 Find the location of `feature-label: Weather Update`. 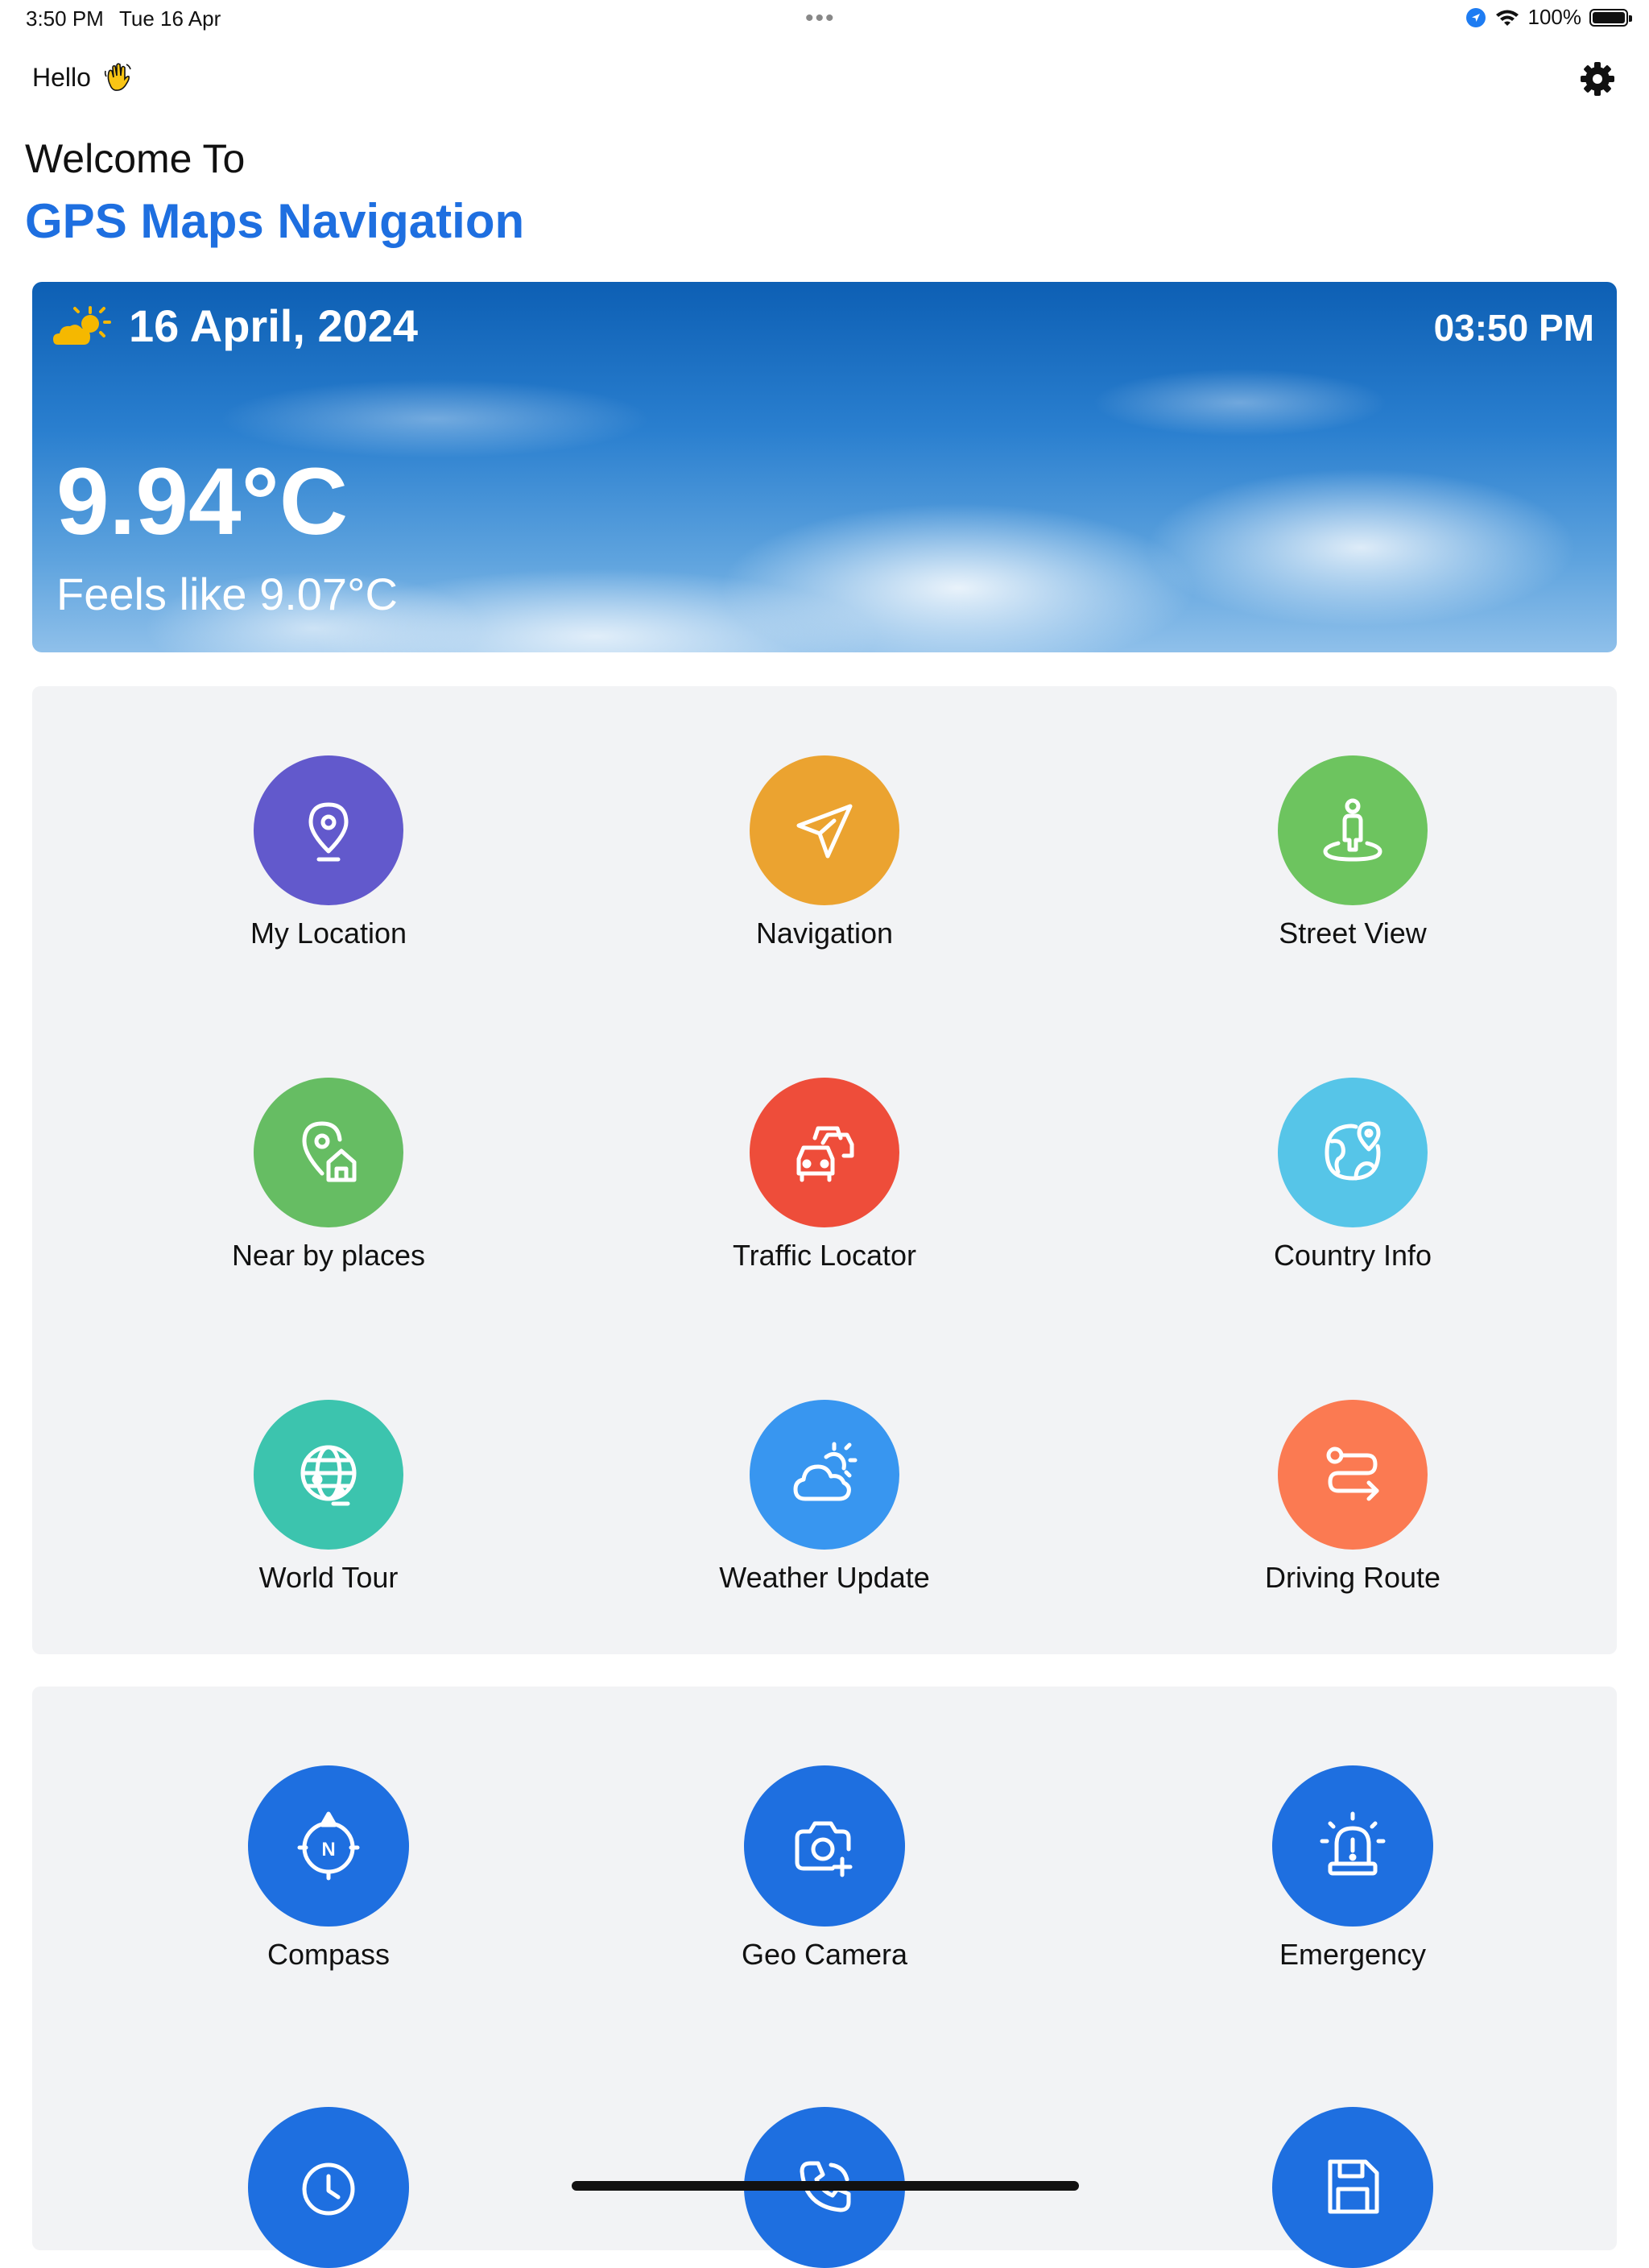

feature-label: Weather Update is located at coordinates (824, 1577).